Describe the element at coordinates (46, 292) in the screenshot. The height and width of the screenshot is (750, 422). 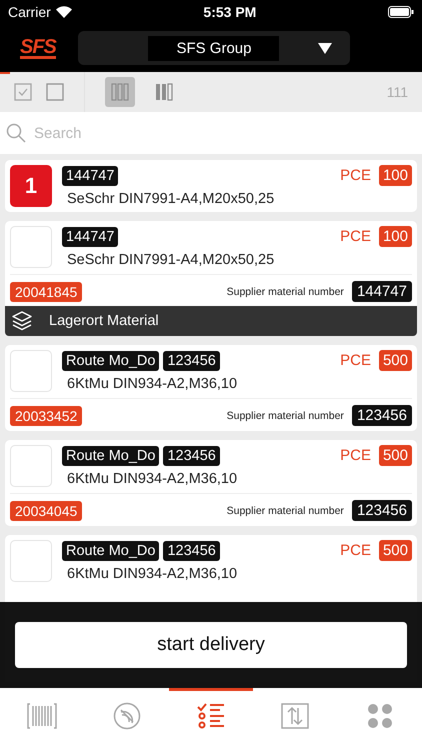
I see `article-number: 20041845` at that location.